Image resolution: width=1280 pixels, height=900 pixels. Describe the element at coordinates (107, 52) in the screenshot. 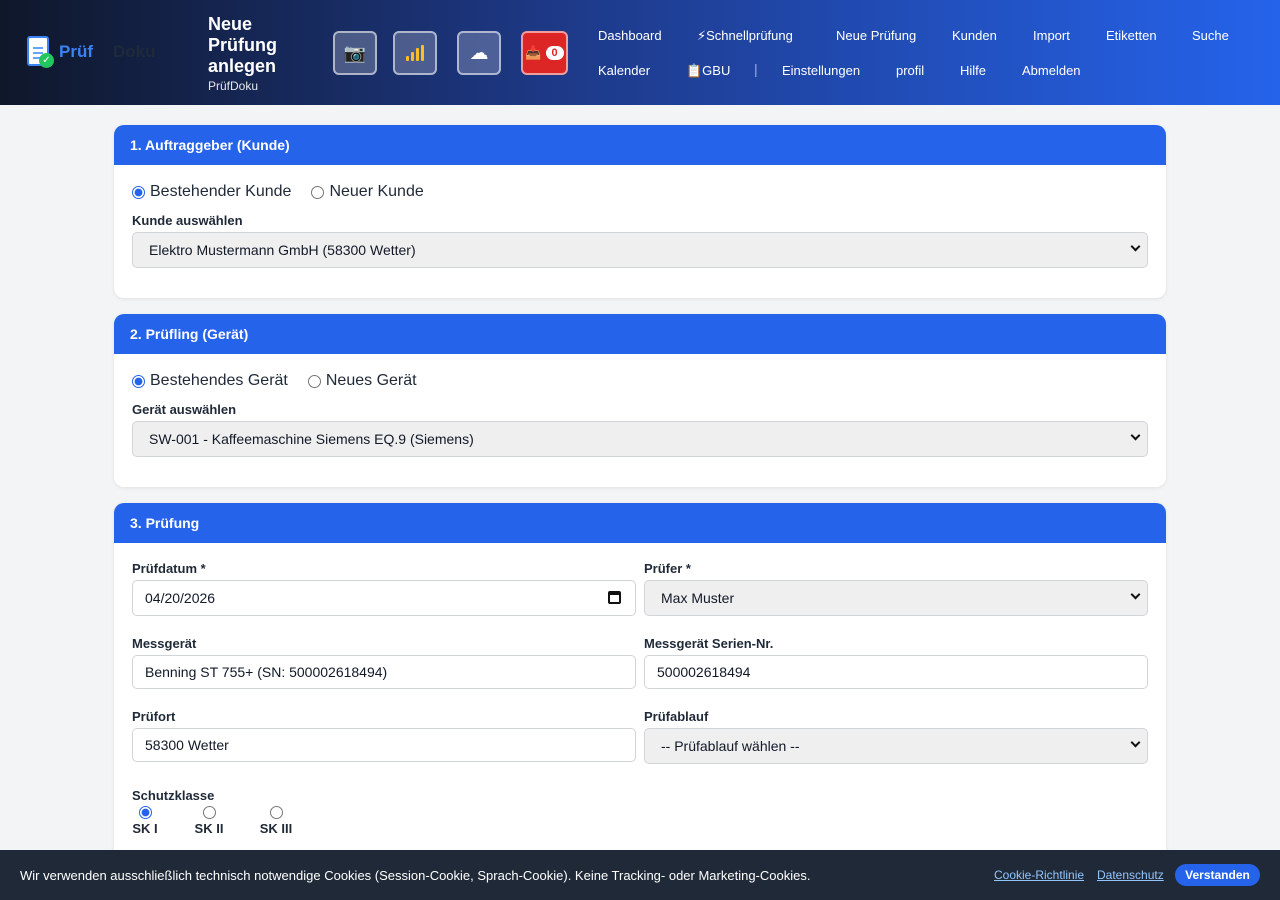

I see `logo-text: Prüf Doku` at that location.